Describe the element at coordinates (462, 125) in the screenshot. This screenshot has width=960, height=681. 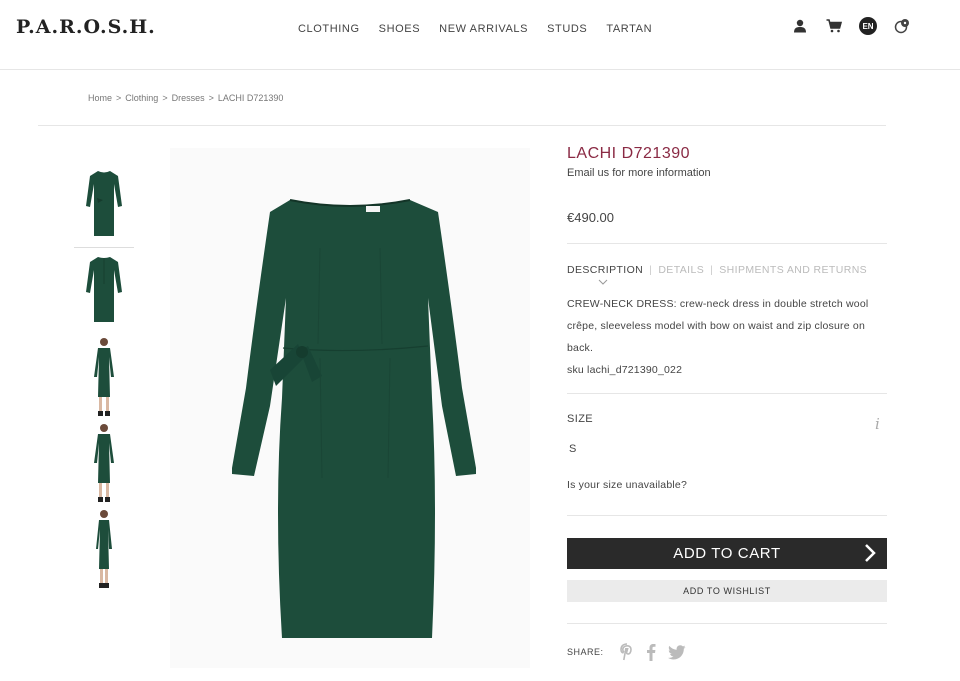
I see `breadcrumb-divider` at that location.